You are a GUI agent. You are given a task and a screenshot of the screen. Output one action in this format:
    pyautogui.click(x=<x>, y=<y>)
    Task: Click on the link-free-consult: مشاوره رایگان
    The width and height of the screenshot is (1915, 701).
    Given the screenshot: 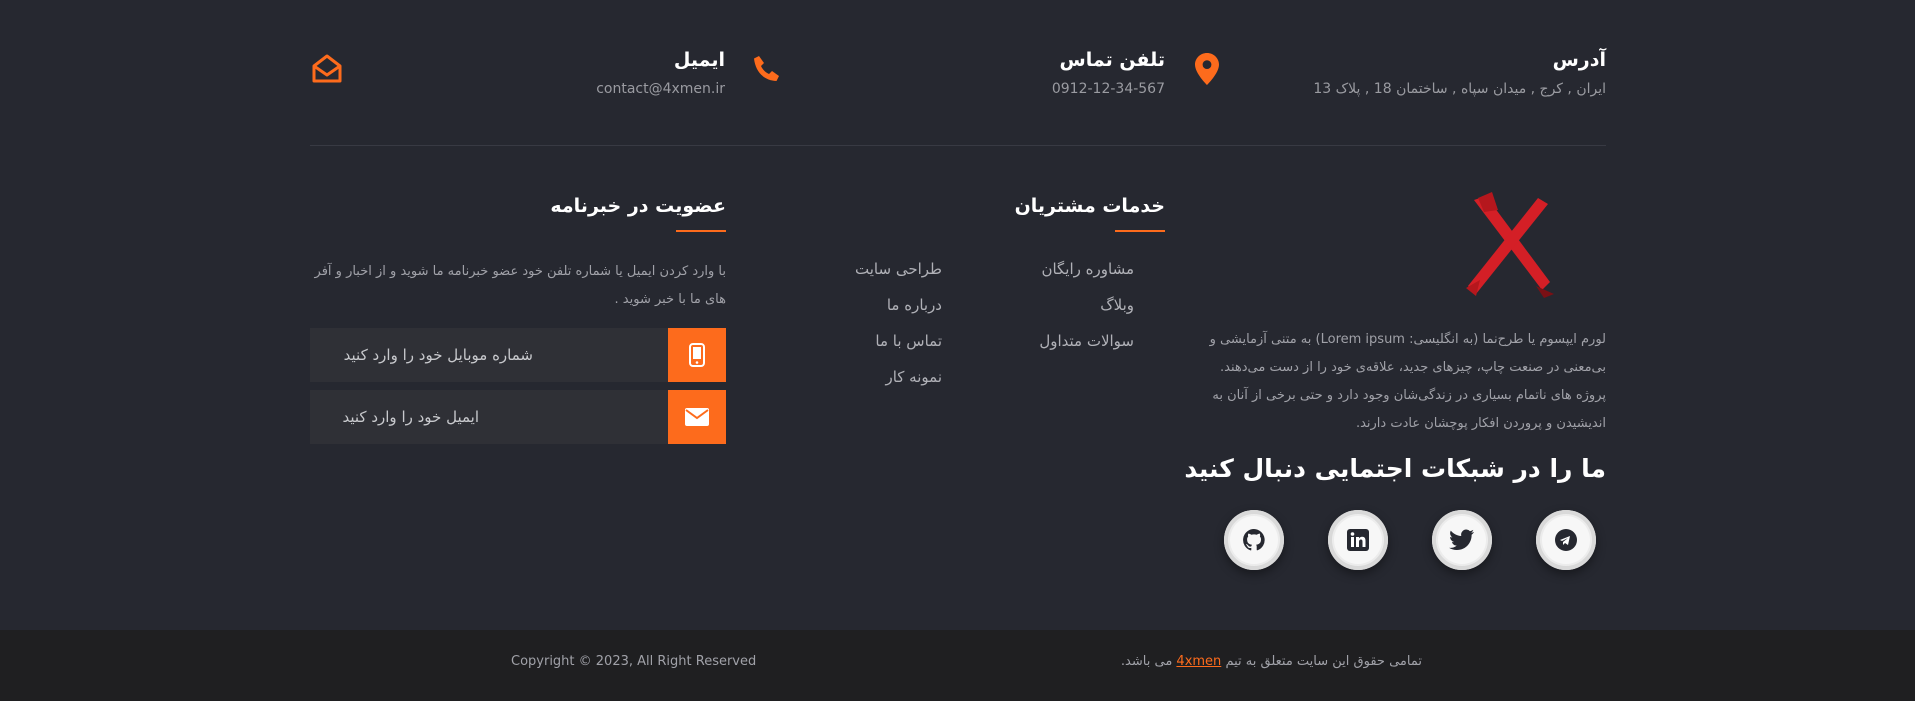 What is the action you would take?
    pyautogui.click(x=1087, y=269)
    